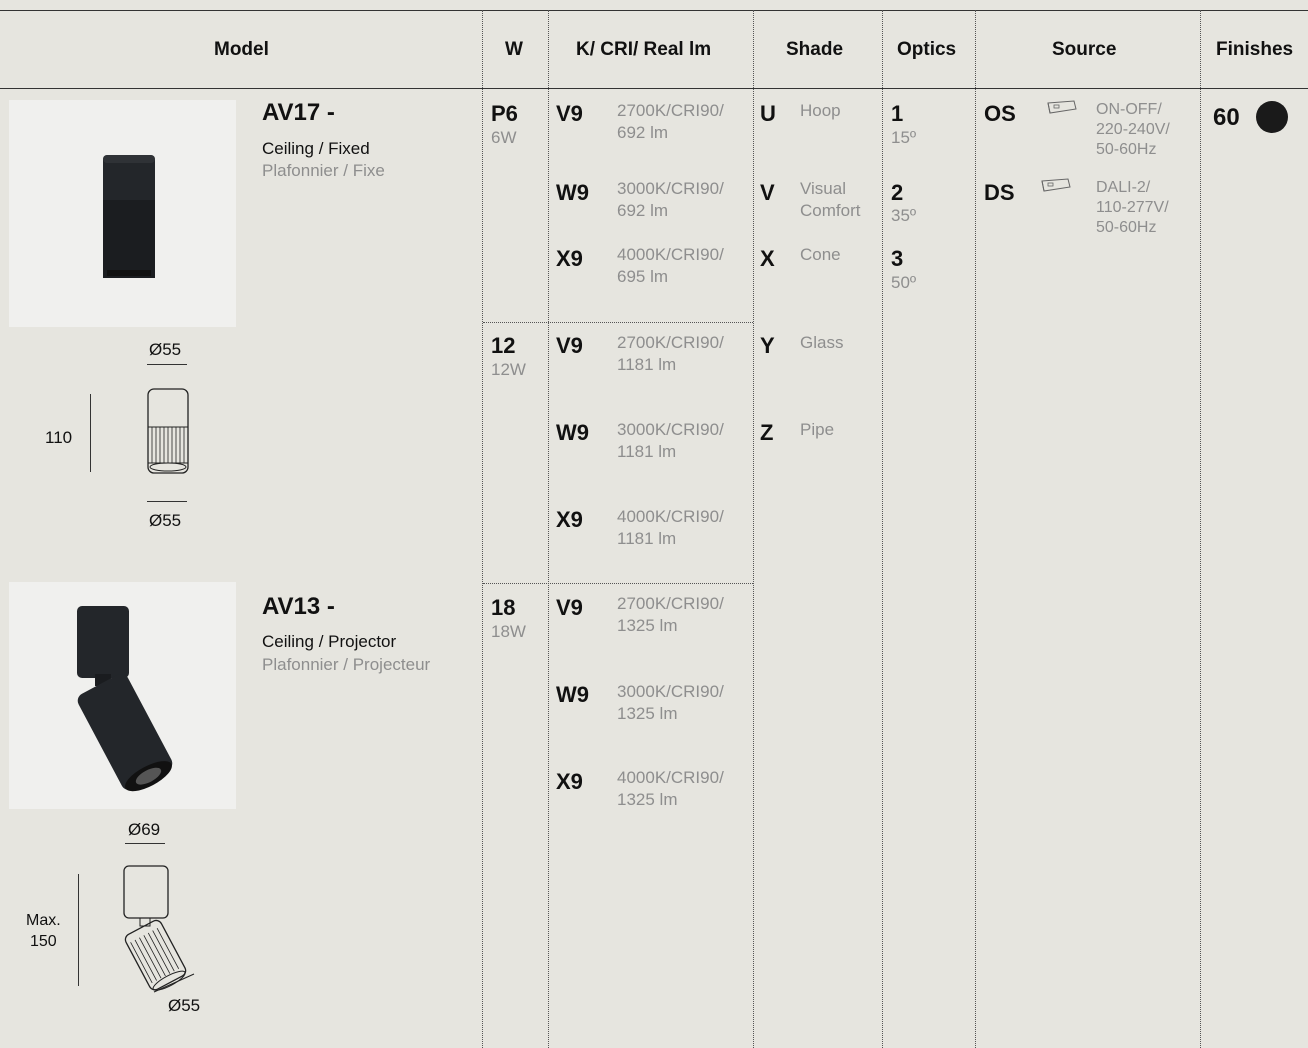 The image size is (1308, 1048). I want to click on dim-top: Ø55, so click(165, 349).